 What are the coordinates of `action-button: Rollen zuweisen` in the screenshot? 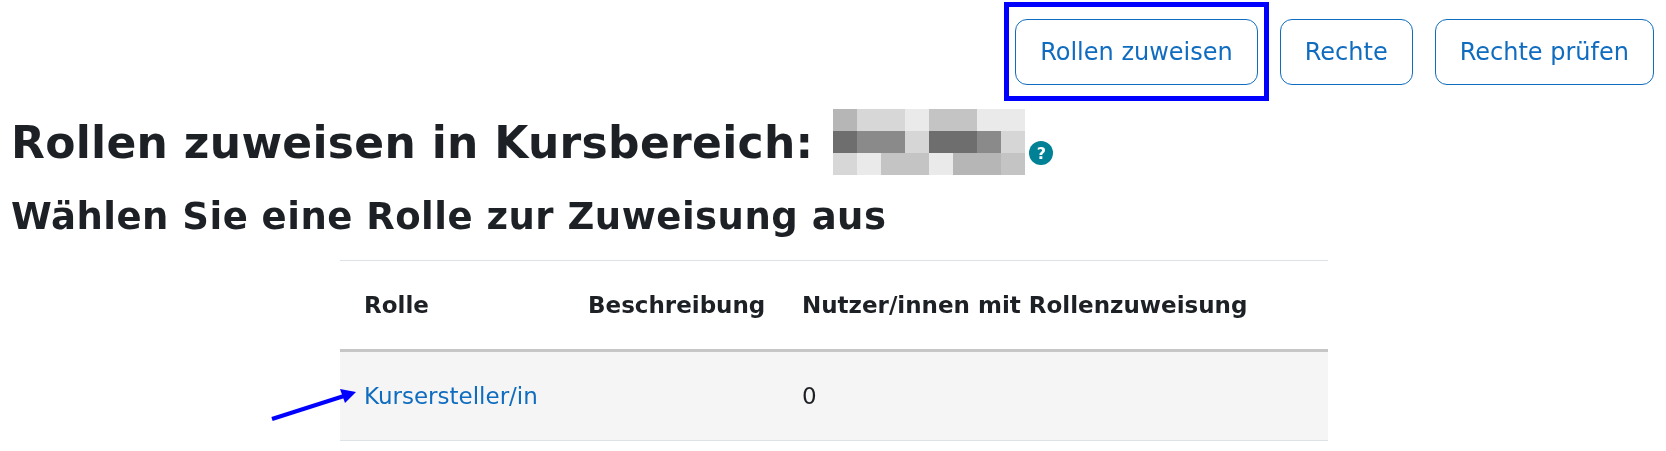 It's located at (1136, 52).